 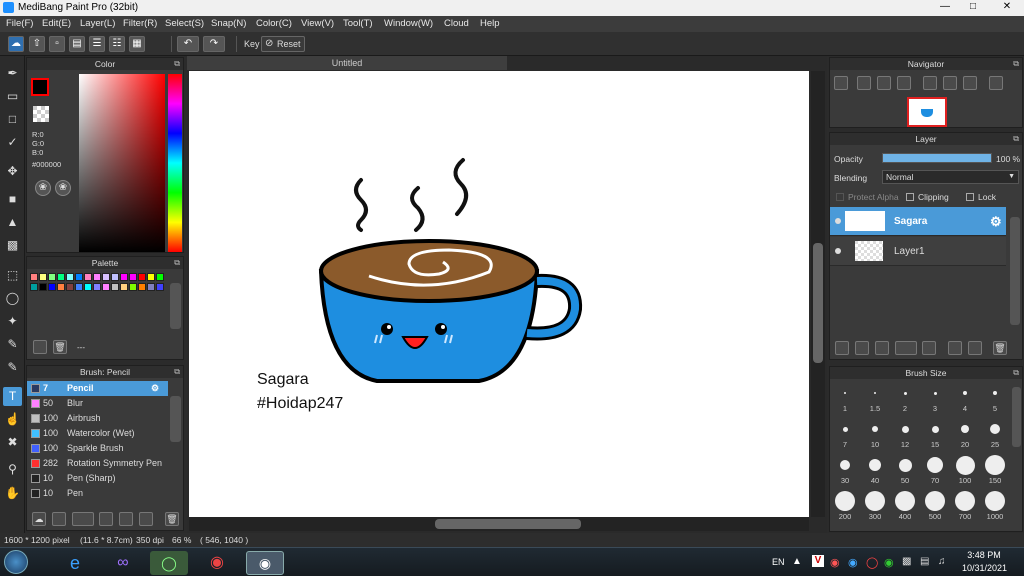 I want to click on cloud-icon: ☁, so click(x=16, y=44).